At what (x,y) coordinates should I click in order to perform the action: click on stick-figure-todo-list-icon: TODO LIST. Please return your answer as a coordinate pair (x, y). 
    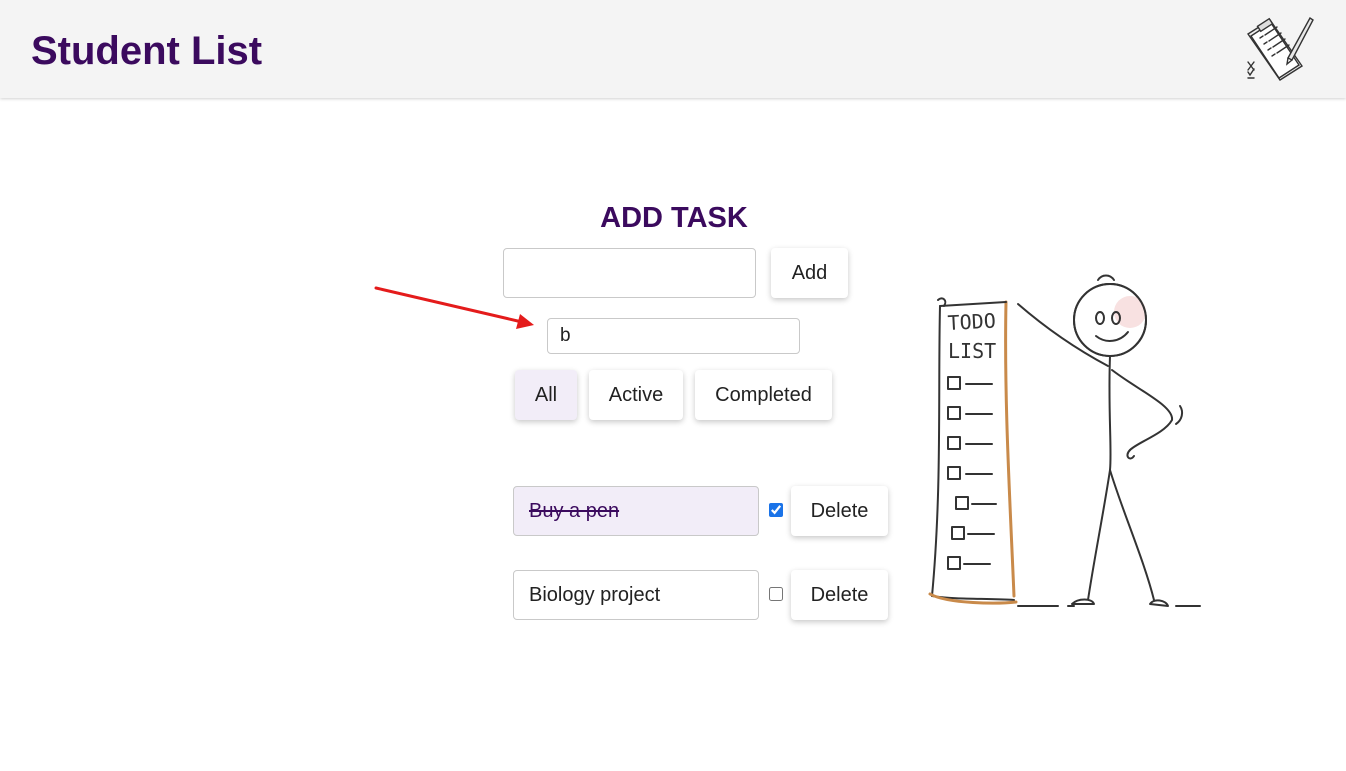
    Looking at the image, I should click on (1064, 440).